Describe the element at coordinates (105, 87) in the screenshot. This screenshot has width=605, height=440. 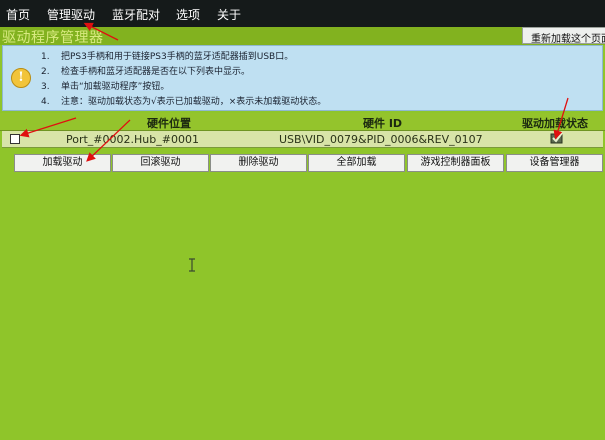
I see `instruction-item: 3. 单击“加载驱动程序”按钮。` at that location.